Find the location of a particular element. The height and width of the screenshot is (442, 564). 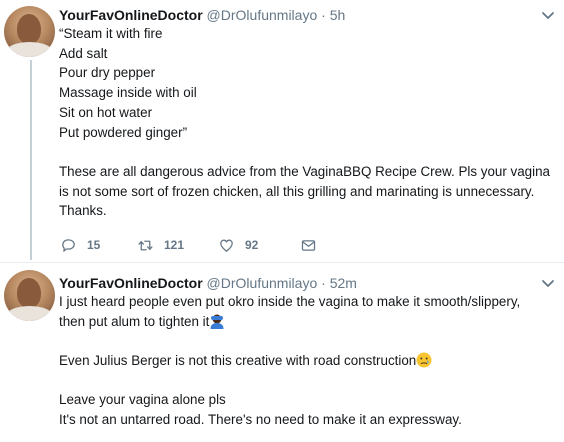

tweet-line: Thanks. is located at coordinates (83, 211).